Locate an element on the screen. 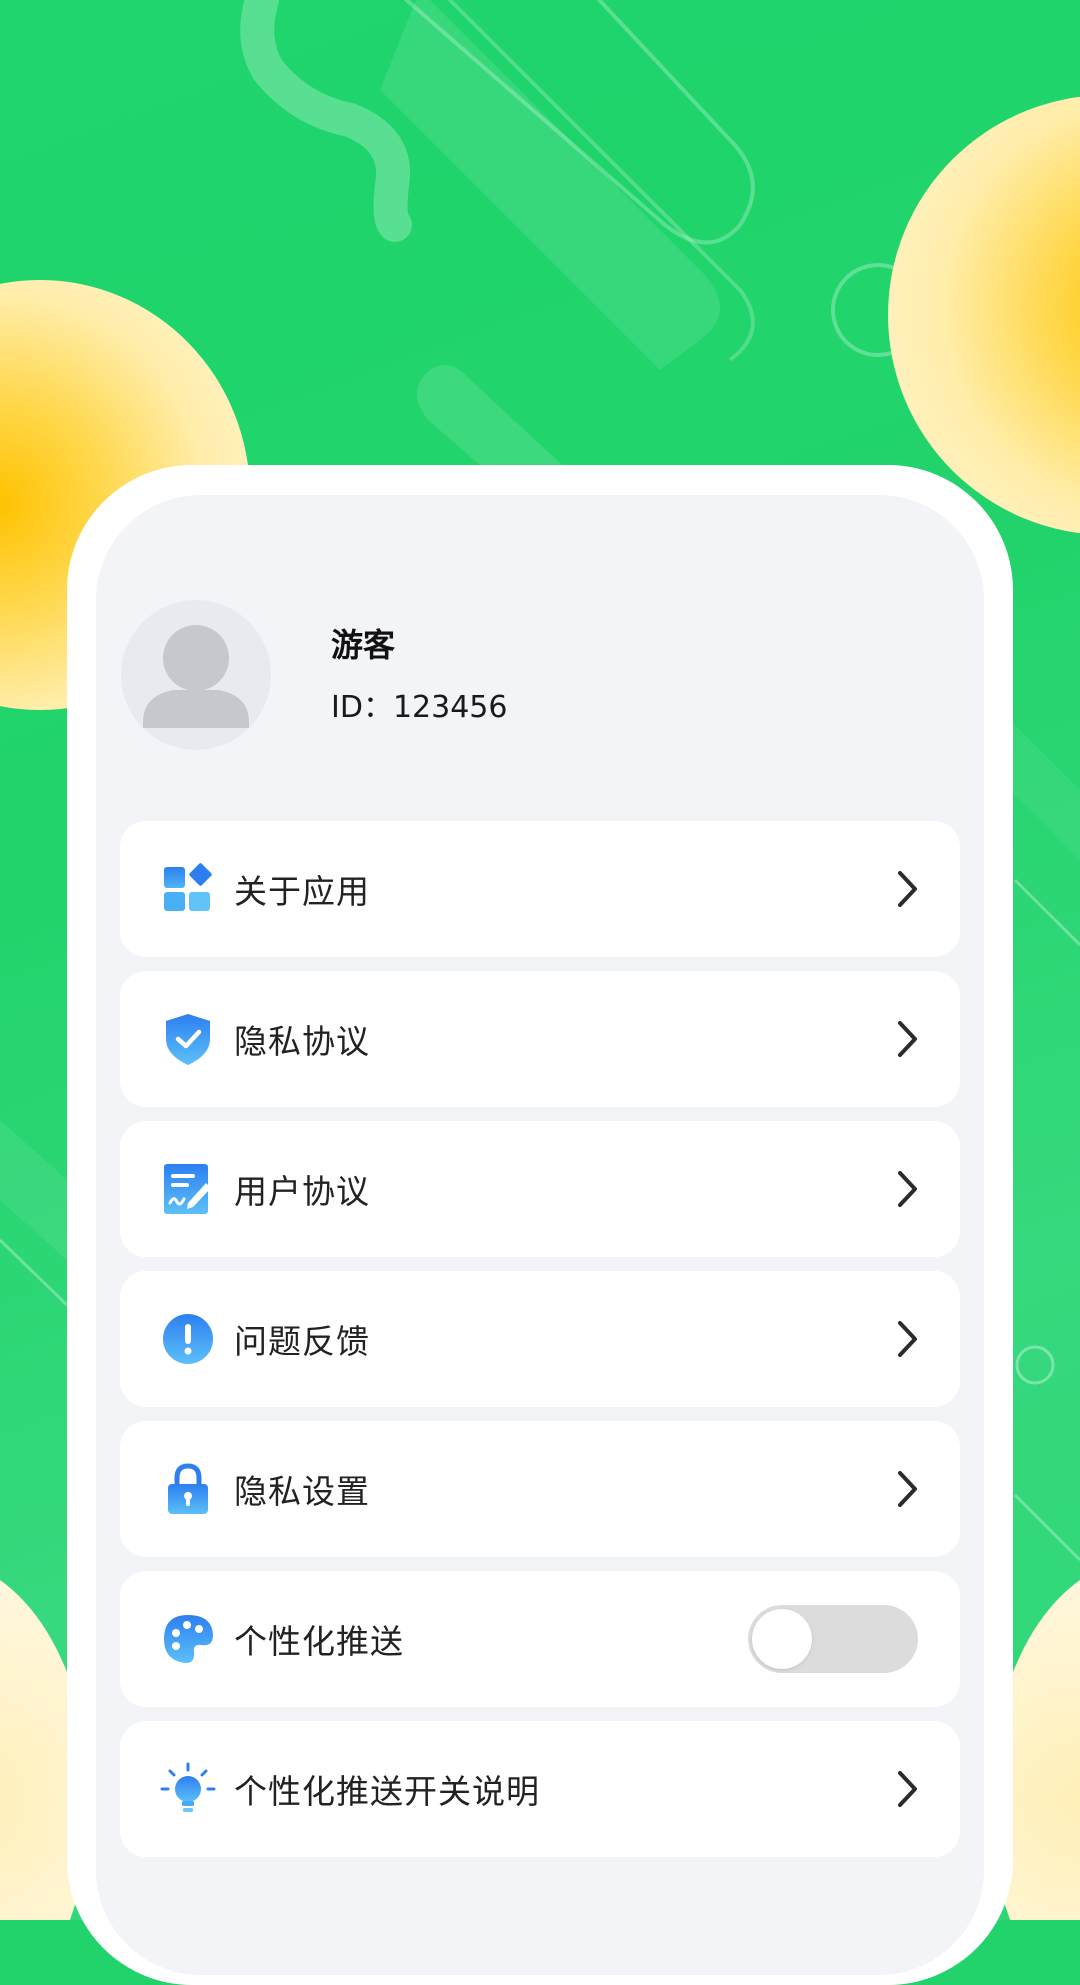 This screenshot has width=1080, height=1985. menu-item-about-app: 关于应用 is located at coordinates (540, 889).